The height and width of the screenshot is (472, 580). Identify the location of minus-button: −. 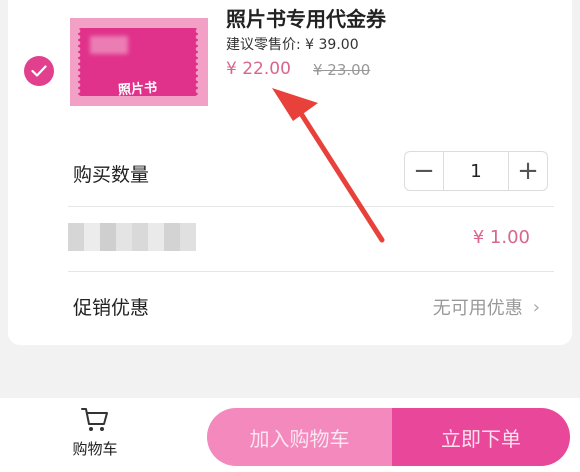
(424, 171).